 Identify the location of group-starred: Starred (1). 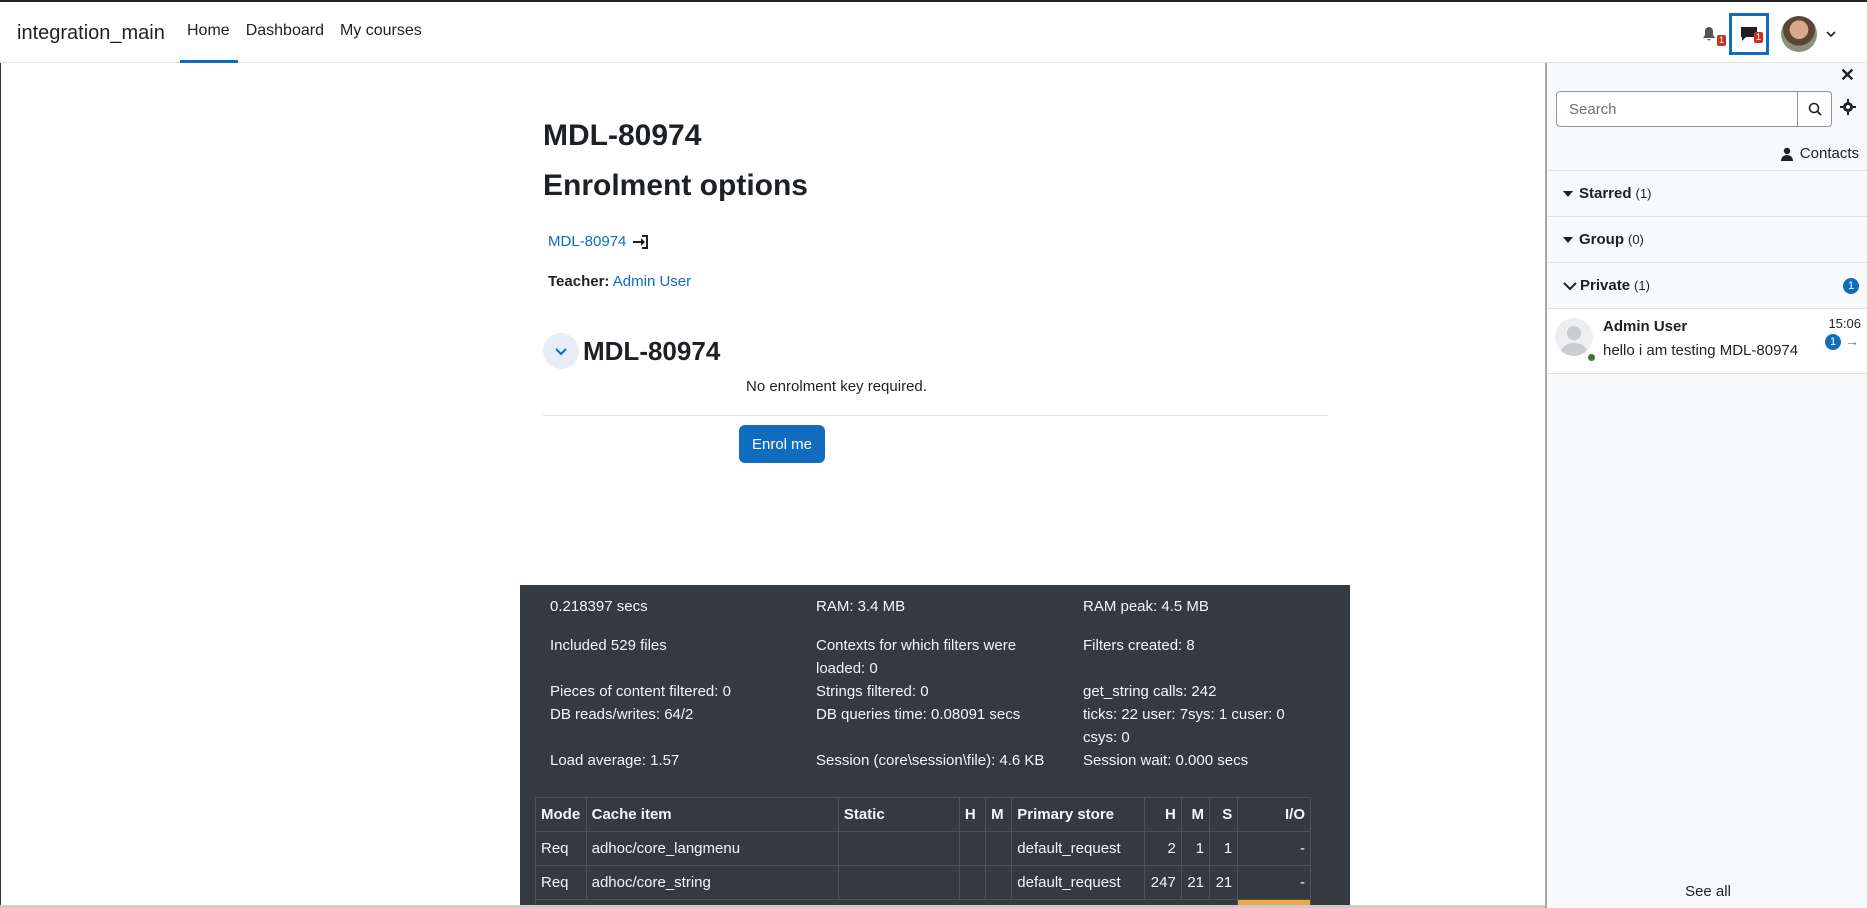
(1707, 193).